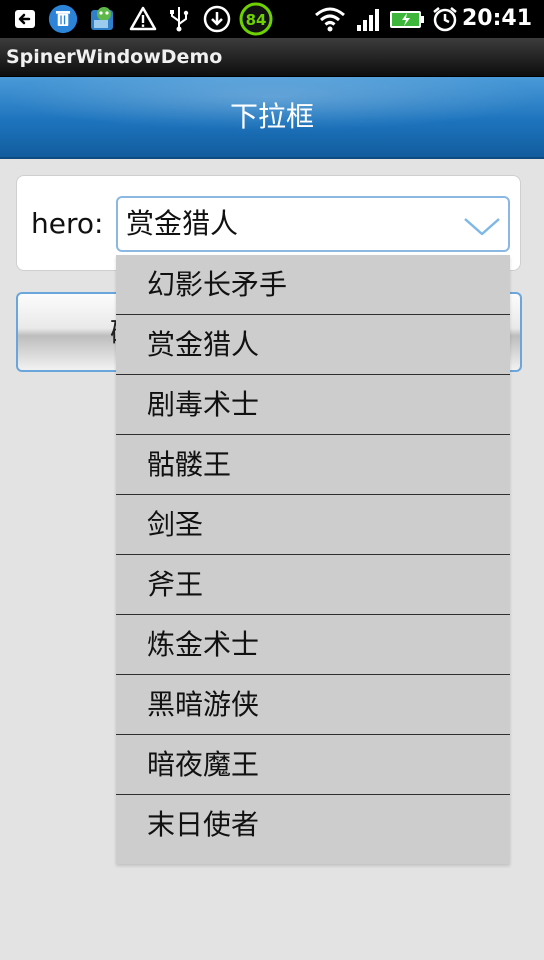 This screenshot has width=544, height=960. Describe the element at coordinates (313, 345) in the screenshot. I see `dropdown-item: 赏金猎人` at that location.